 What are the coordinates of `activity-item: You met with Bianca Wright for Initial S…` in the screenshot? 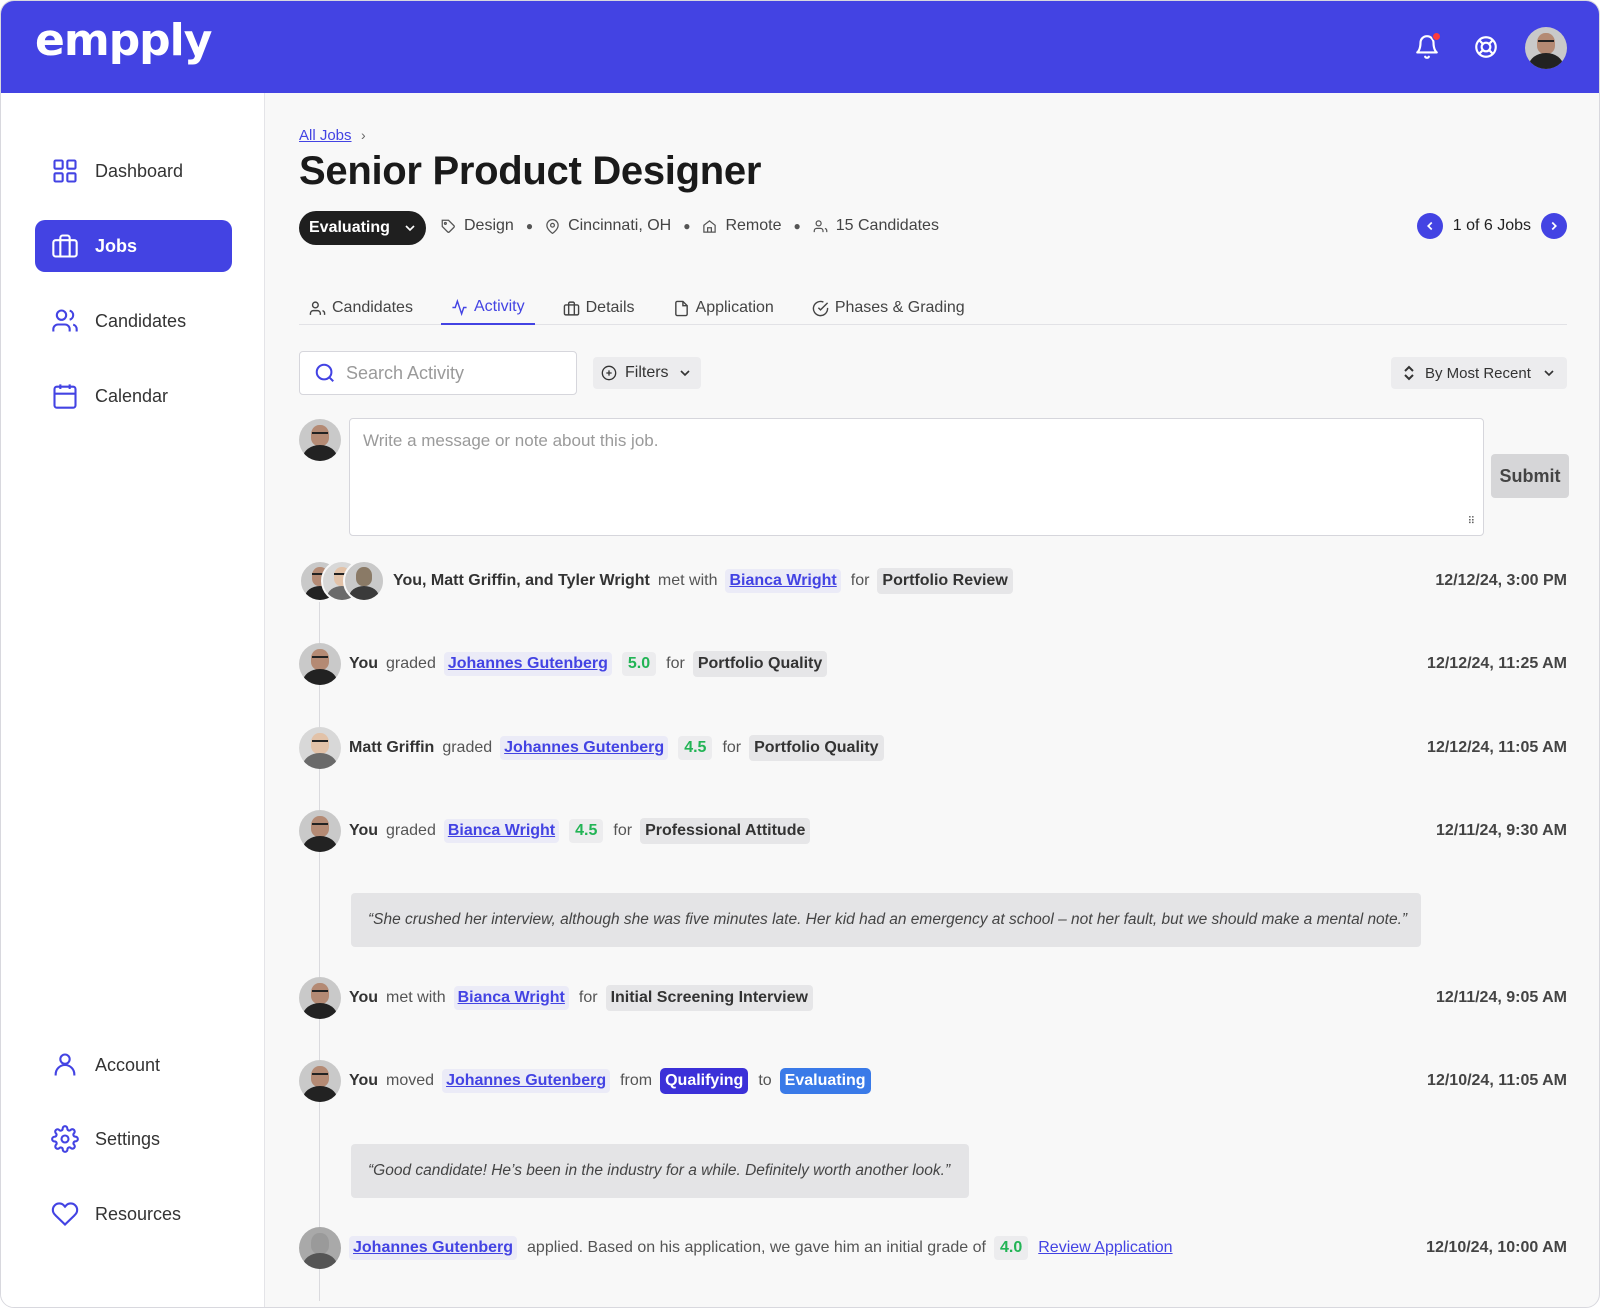 It's located at (933, 998).